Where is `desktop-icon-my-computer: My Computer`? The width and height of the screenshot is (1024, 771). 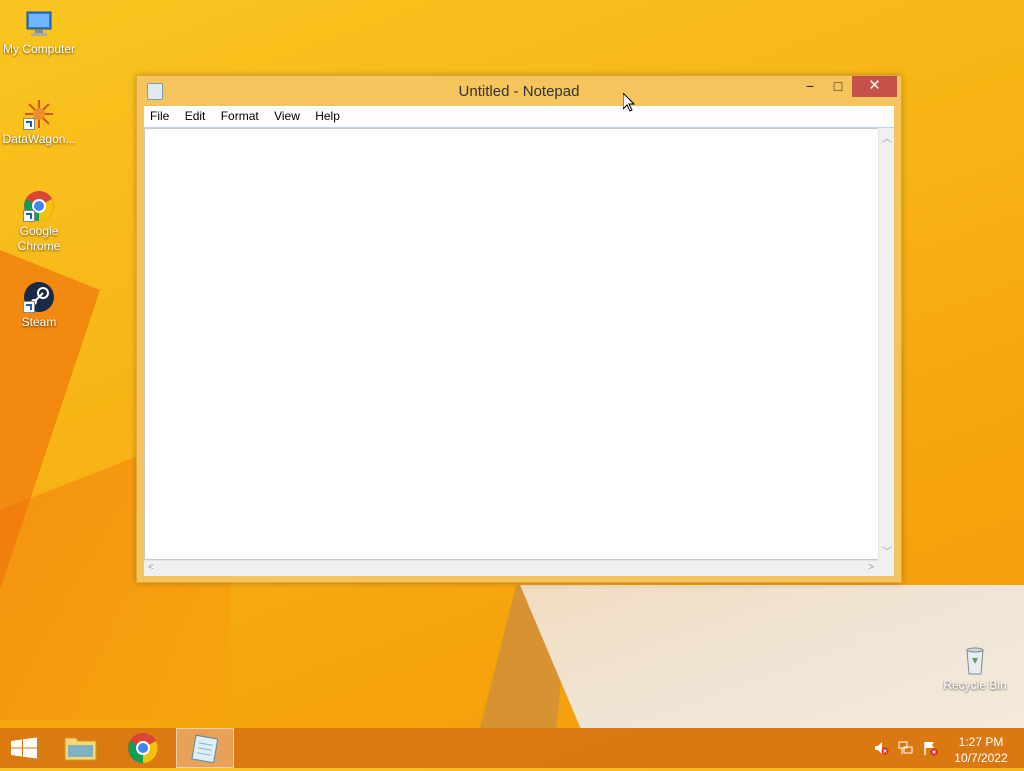
desktop-icon-my-computer: My Computer is located at coordinates (39, 32).